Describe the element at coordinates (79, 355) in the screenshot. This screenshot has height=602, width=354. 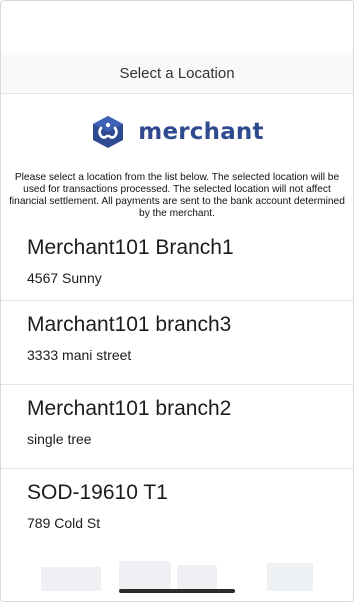
I see `location-address: 3333 mani street` at that location.